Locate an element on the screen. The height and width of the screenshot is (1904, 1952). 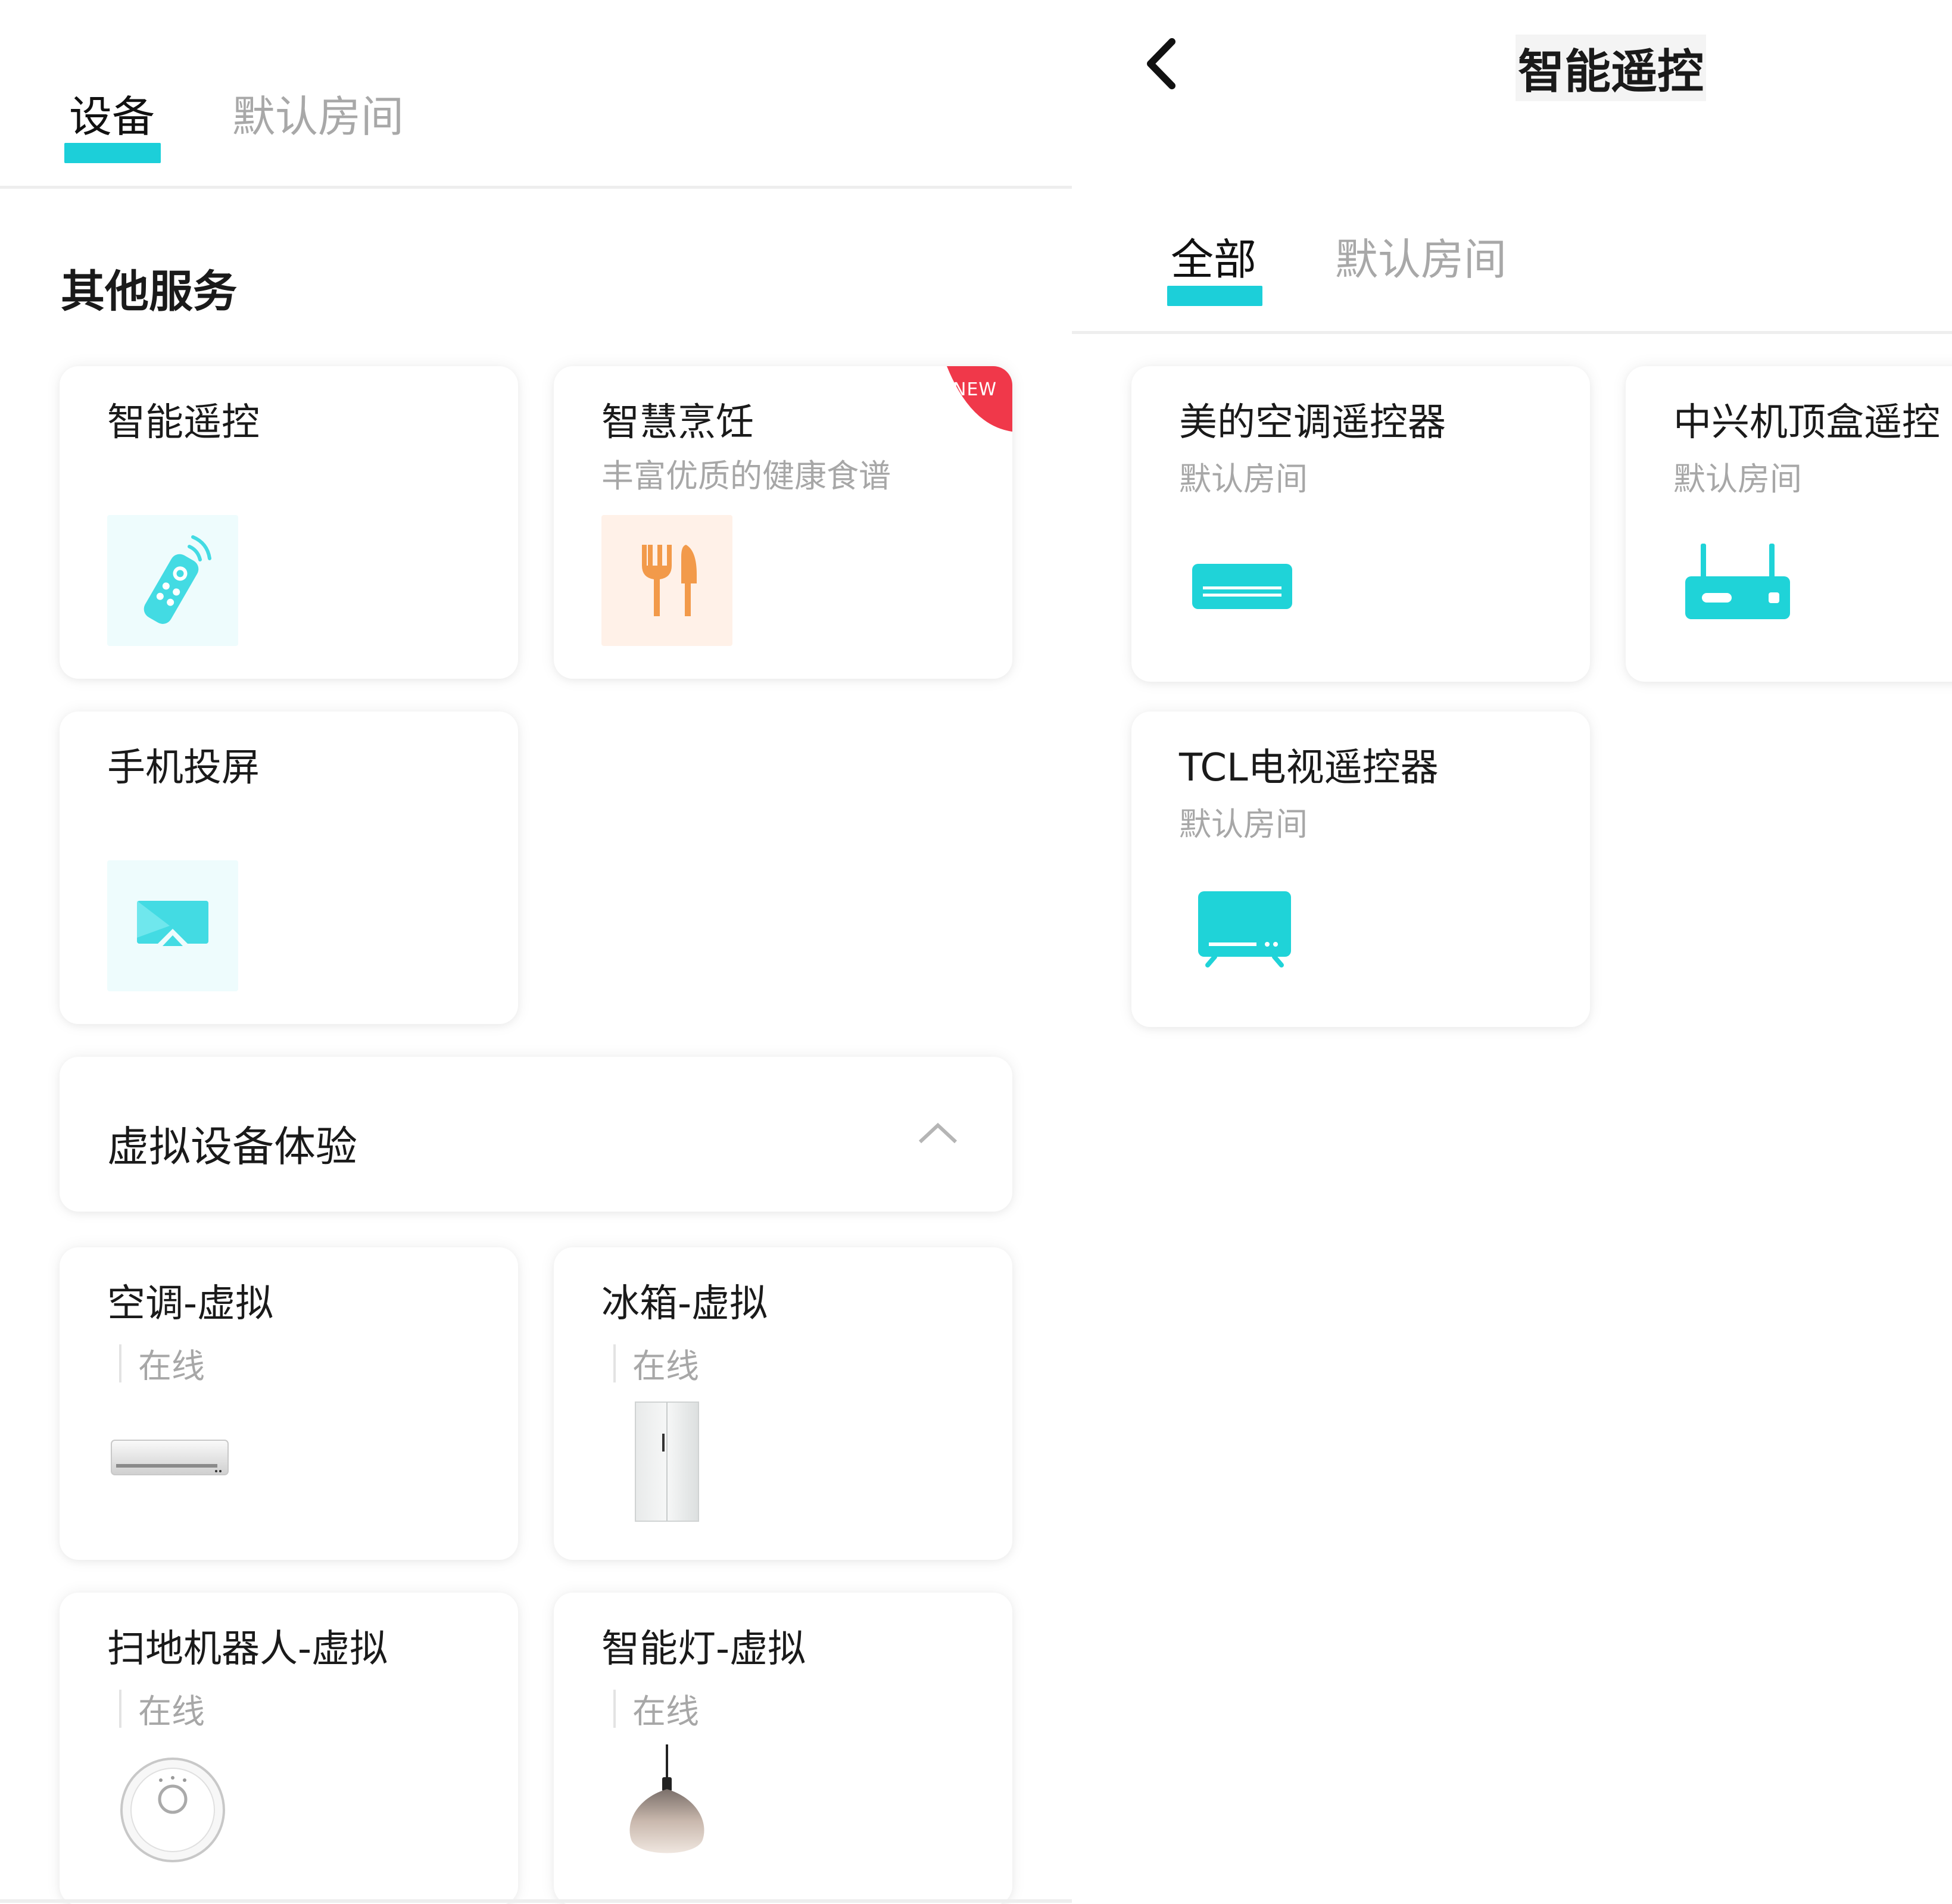
bottom-divider is located at coordinates (536, 1901).